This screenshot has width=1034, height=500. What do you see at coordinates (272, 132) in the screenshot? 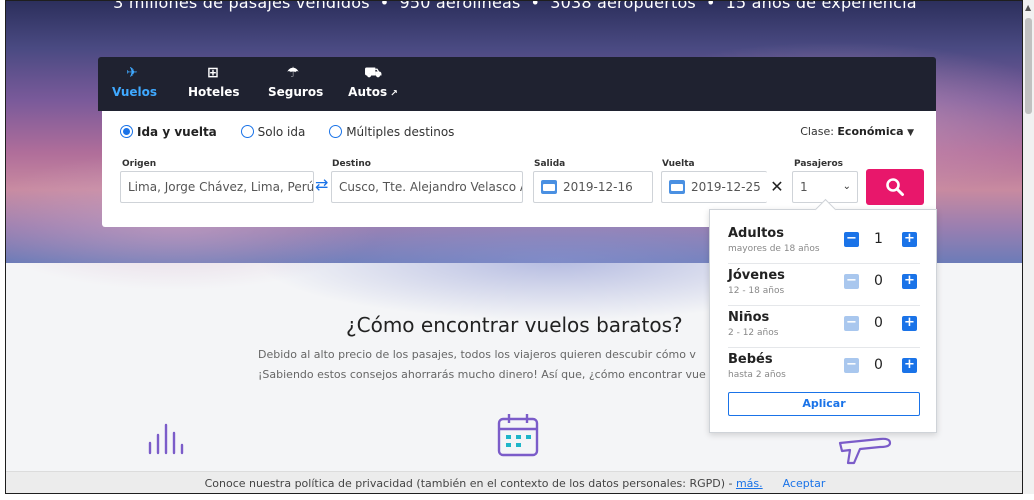
I see `radio-solo-ida: Solo ida` at bounding box center [272, 132].